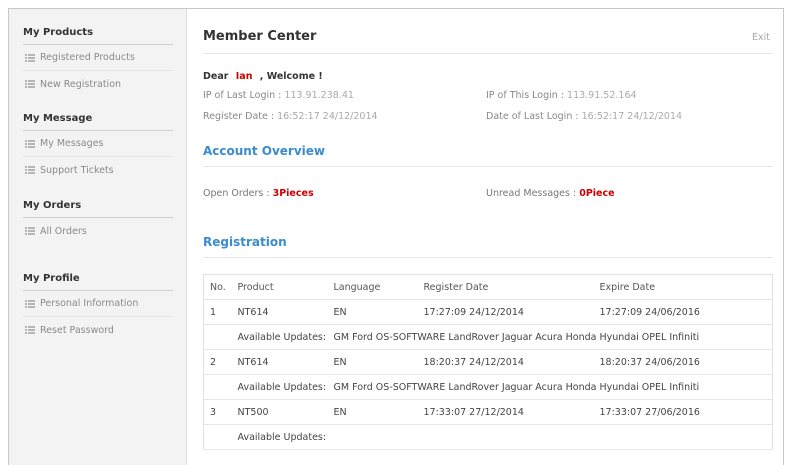 The width and height of the screenshot is (791, 465). Describe the element at coordinates (293, 193) in the screenshot. I see `open-orders-value: 3Pieces` at that location.